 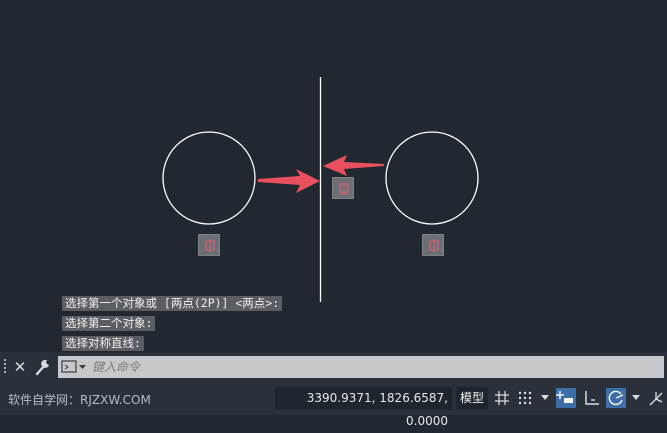 What do you see at coordinates (472, 398) in the screenshot?
I see `model-tab: 模型` at bounding box center [472, 398].